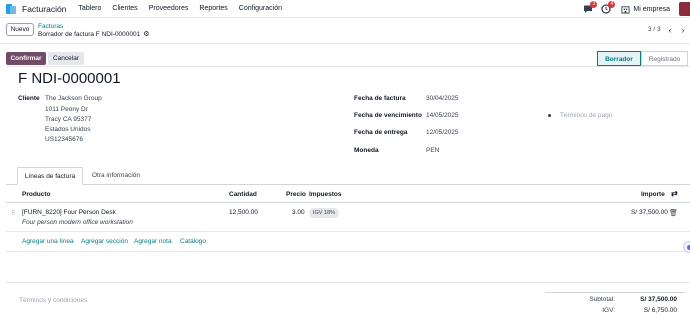  I want to click on payment-terms-field: Términos de pago, so click(586, 115).